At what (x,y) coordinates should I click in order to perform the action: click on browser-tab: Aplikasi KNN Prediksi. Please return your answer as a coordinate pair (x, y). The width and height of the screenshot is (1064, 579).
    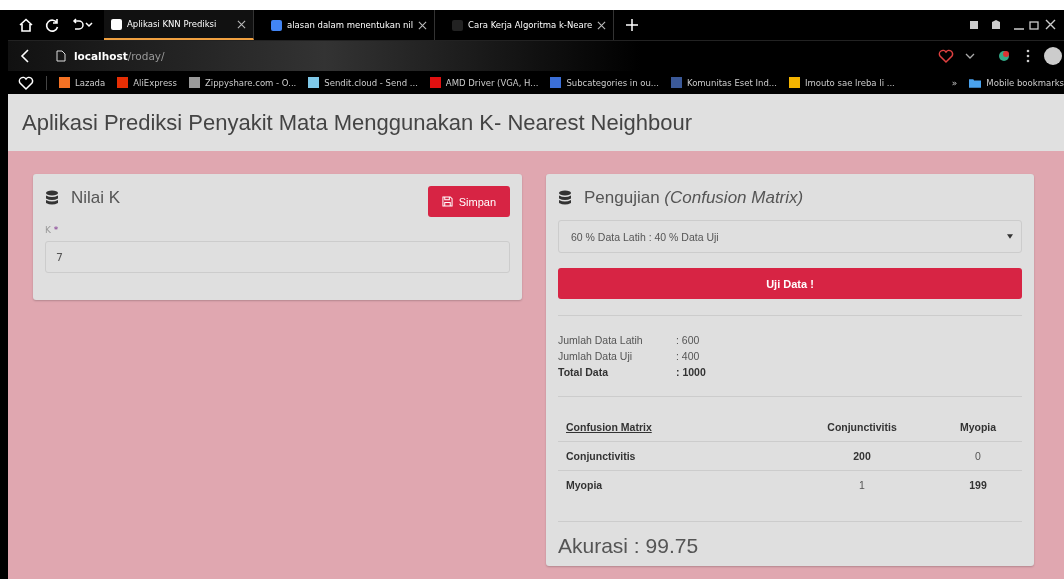
    Looking at the image, I should click on (179, 25).